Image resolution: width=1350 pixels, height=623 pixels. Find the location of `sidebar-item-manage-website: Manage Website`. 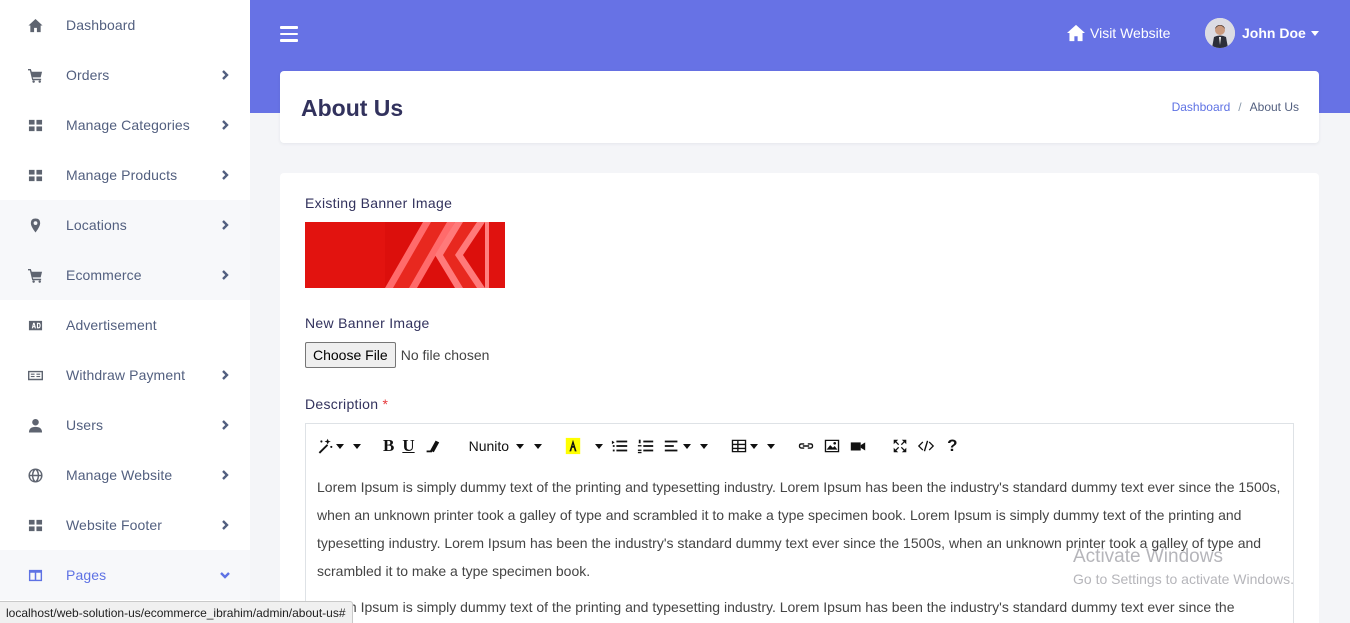

sidebar-item-manage-website: Manage Website is located at coordinates (125, 475).